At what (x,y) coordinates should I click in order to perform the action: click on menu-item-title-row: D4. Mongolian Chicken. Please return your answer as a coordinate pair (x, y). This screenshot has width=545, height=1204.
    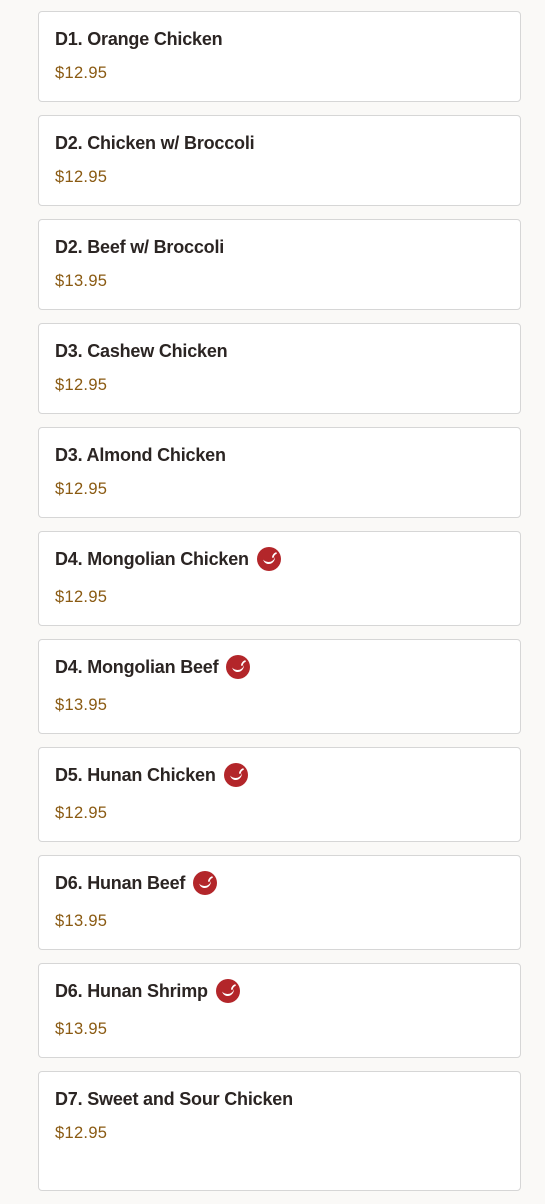
    Looking at the image, I should click on (279, 559).